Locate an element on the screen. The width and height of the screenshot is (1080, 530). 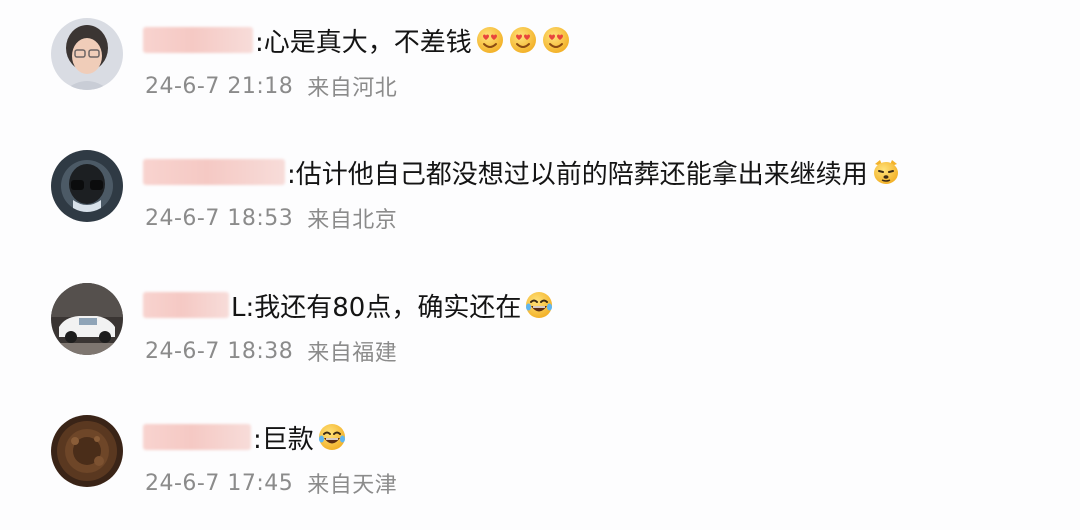
dog-face-emoji-icon is located at coordinates (885, 172).